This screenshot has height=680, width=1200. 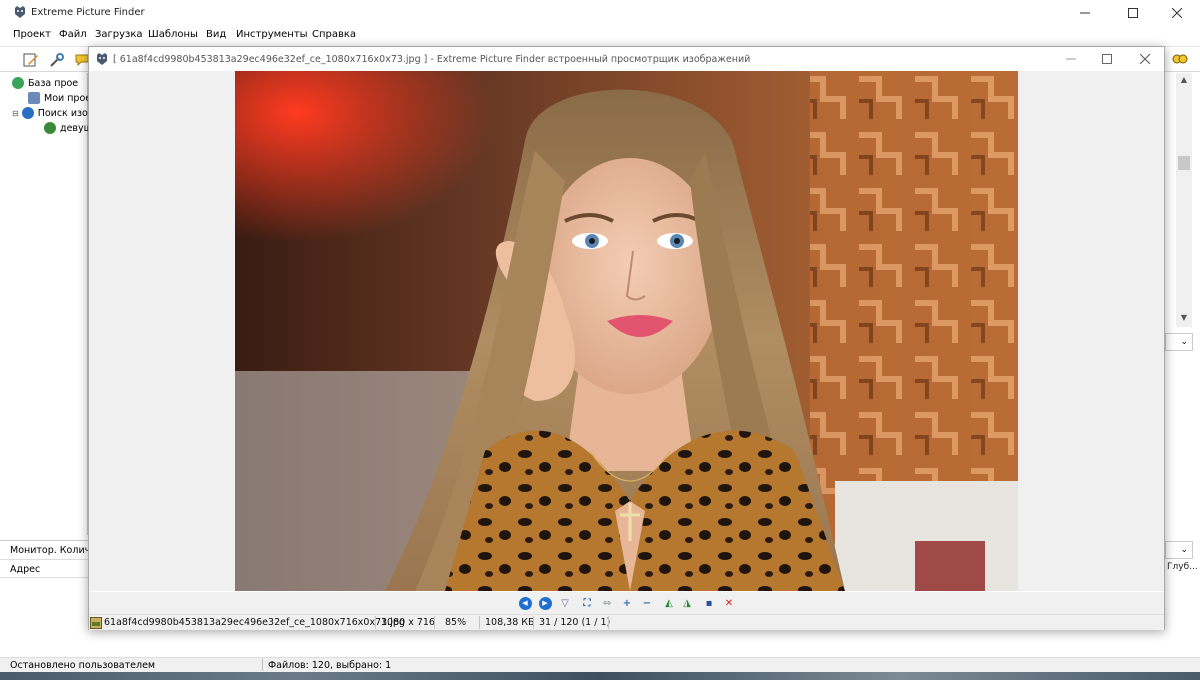 What do you see at coordinates (48, 304) in the screenshot?
I see `project-tree: База прое Мои проек ⊟ Поиск изо девуш` at bounding box center [48, 304].